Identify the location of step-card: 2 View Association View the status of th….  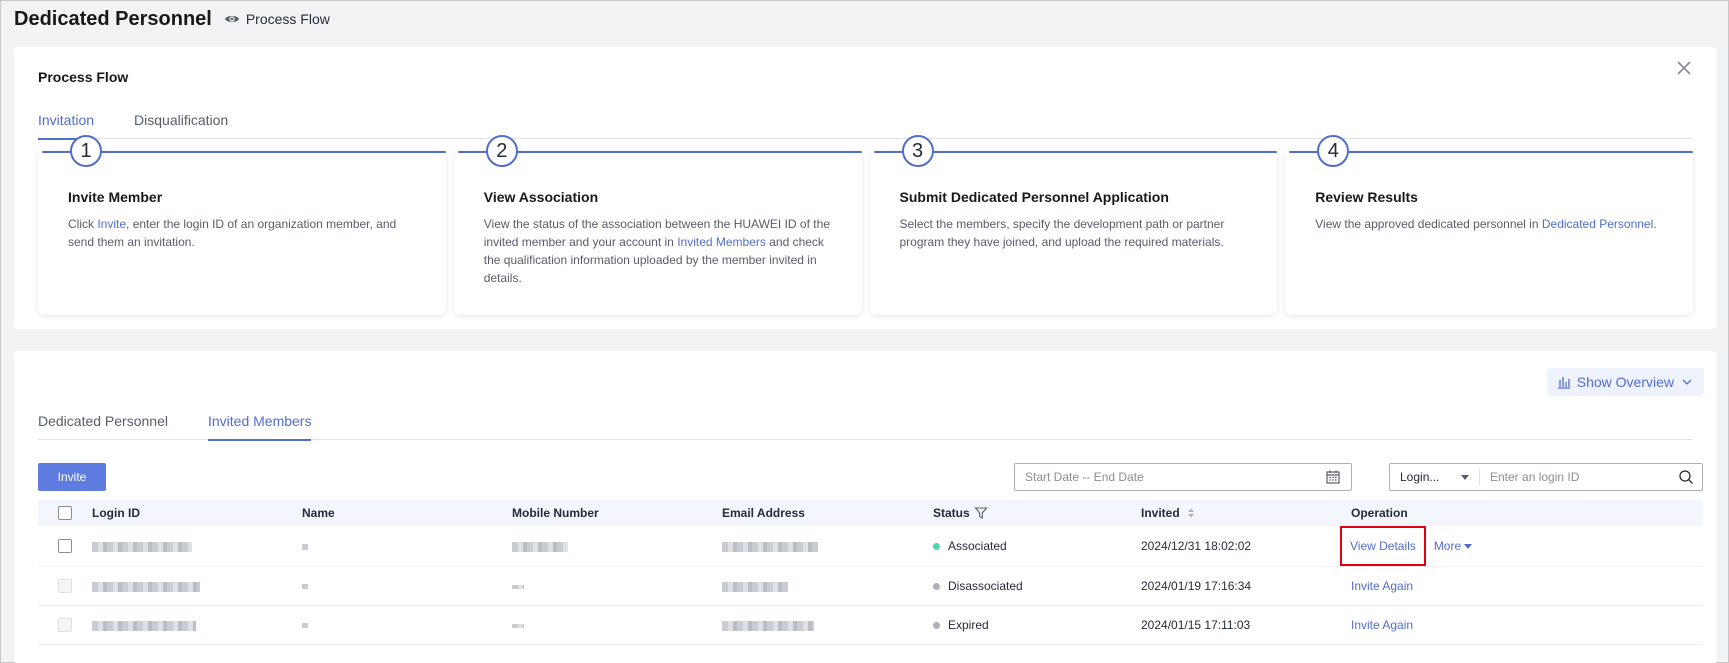
(657, 225).